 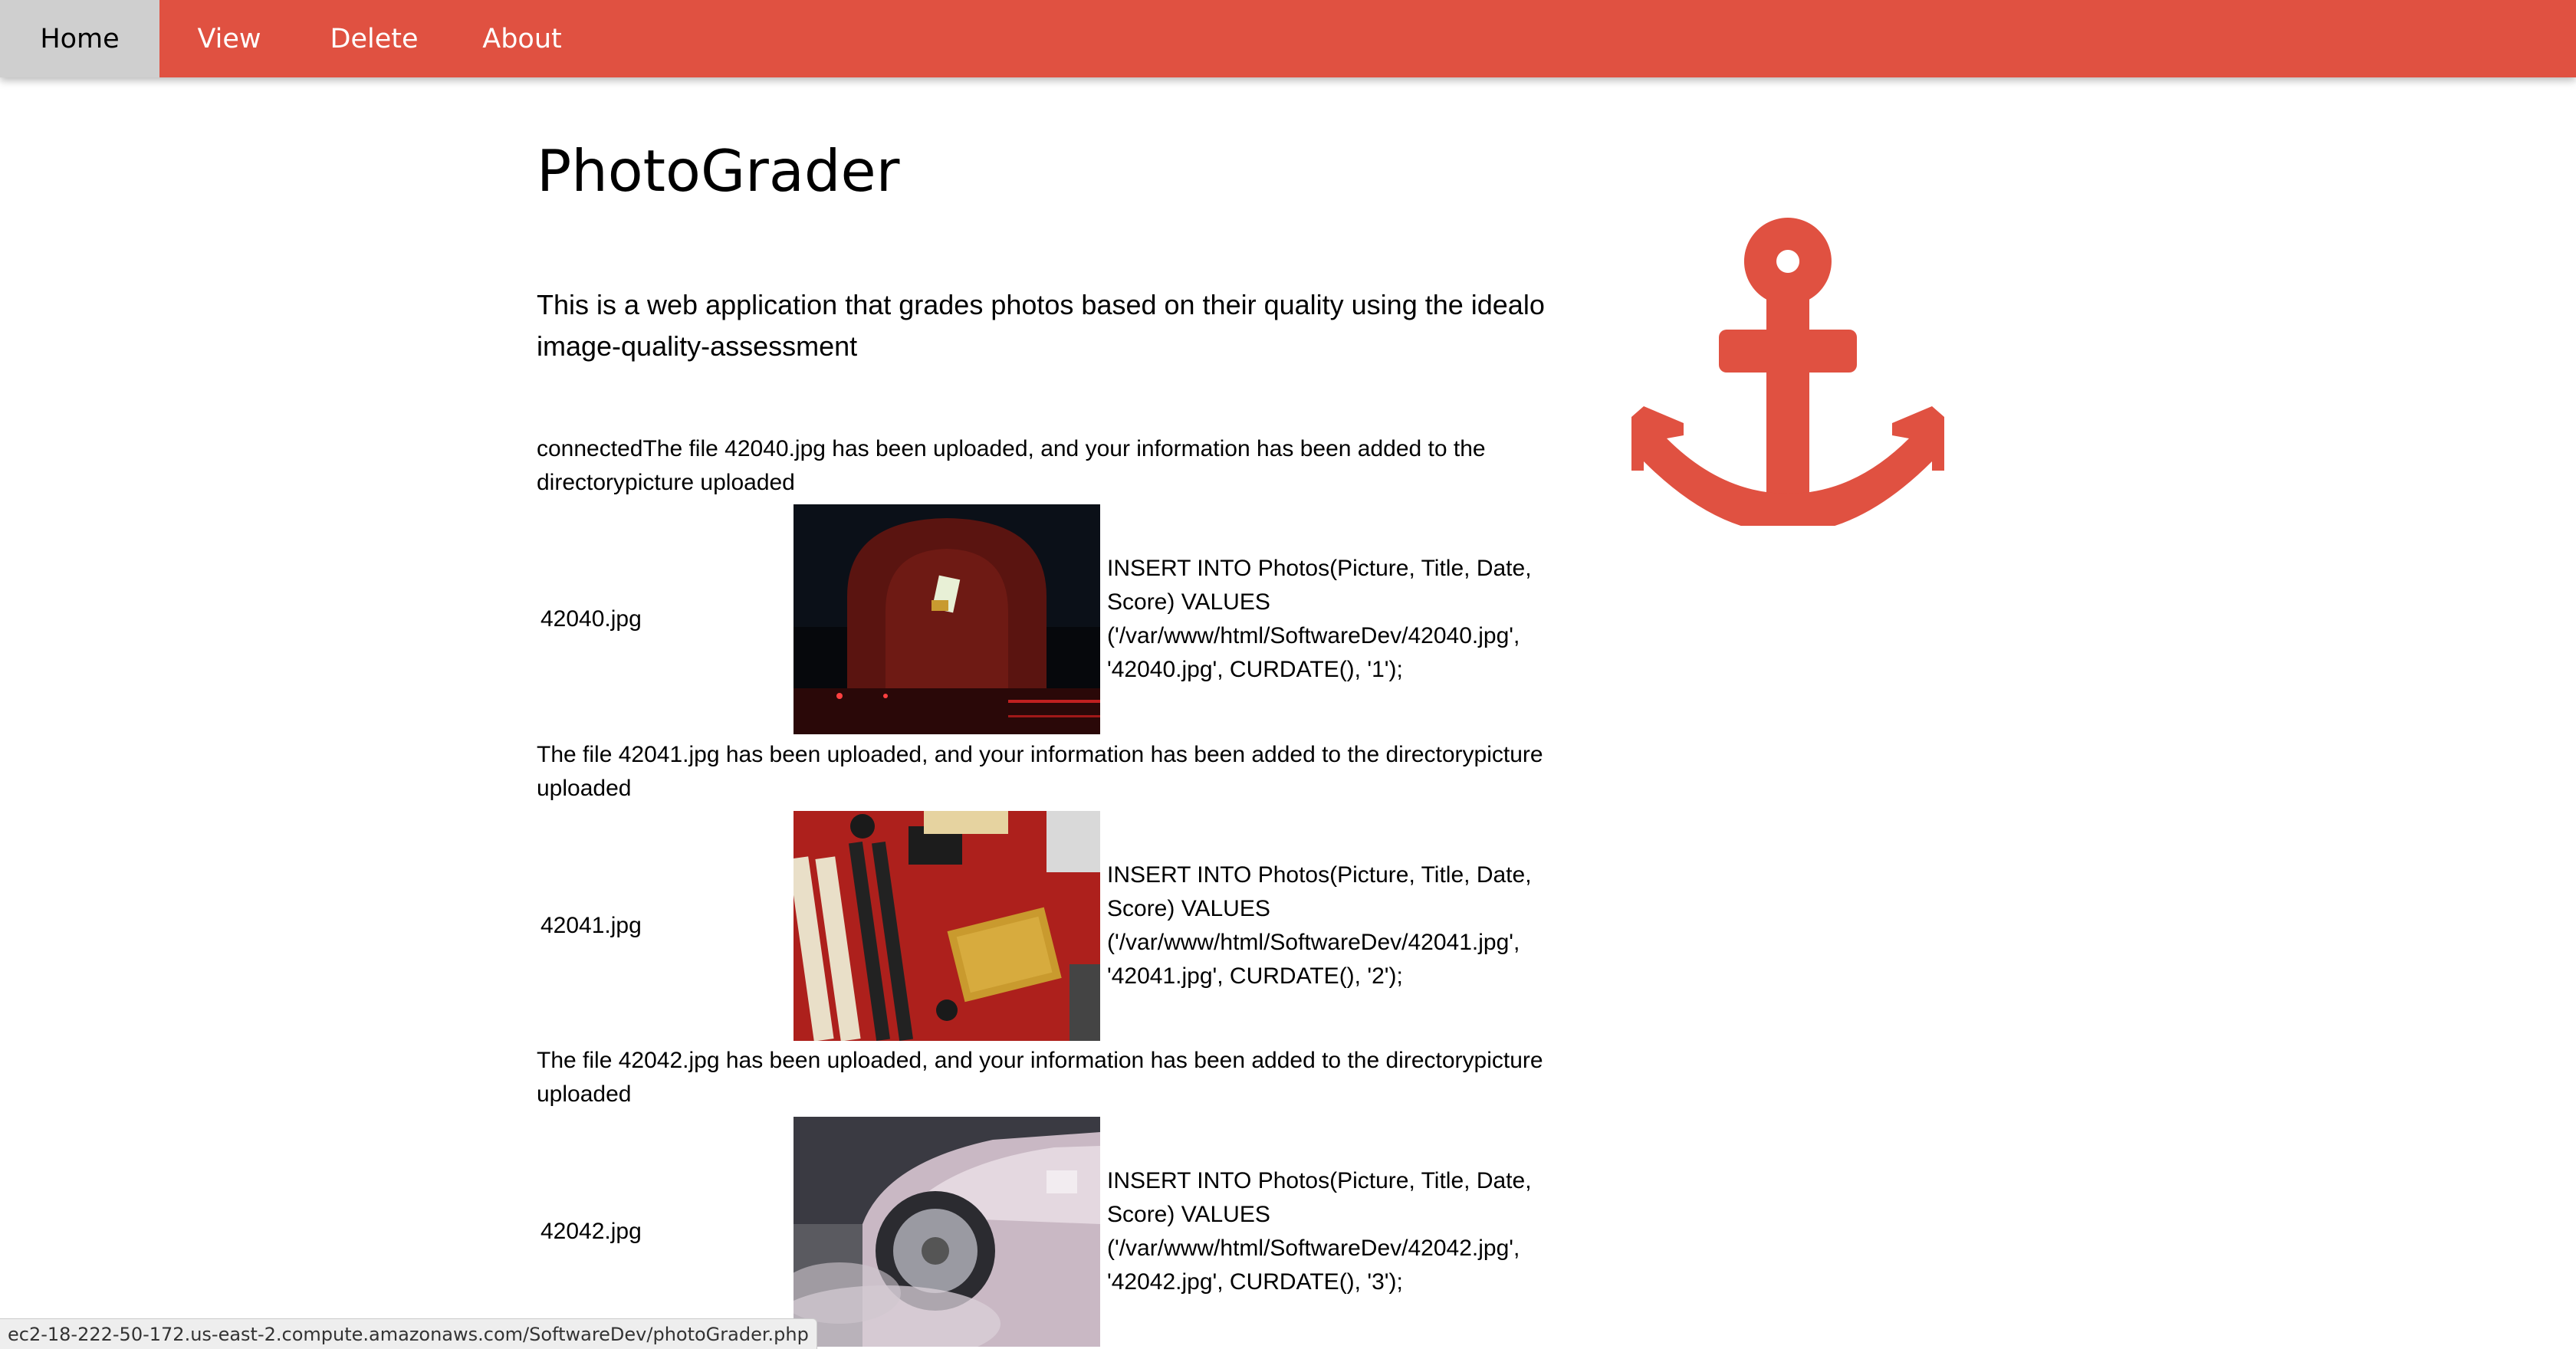 What do you see at coordinates (522, 38) in the screenshot?
I see `nav-about: About` at bounding box center [522, 38].